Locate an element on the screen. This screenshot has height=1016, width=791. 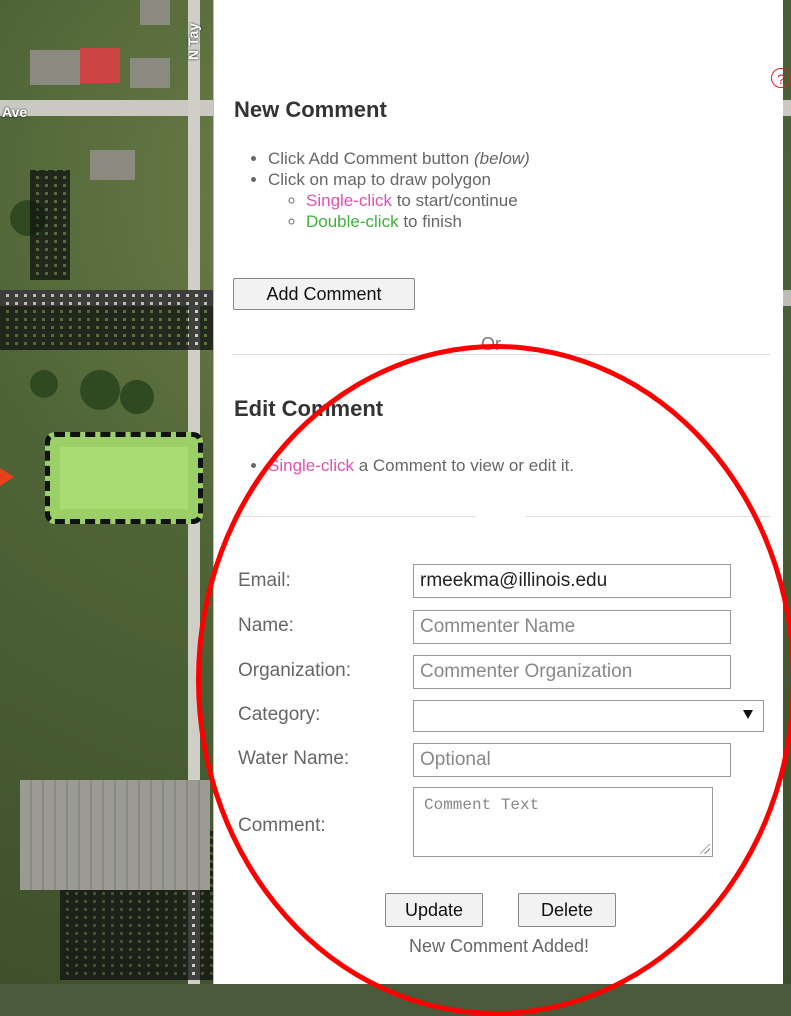
add-comment-button: Add Comment is located at coordinates (324, 294).